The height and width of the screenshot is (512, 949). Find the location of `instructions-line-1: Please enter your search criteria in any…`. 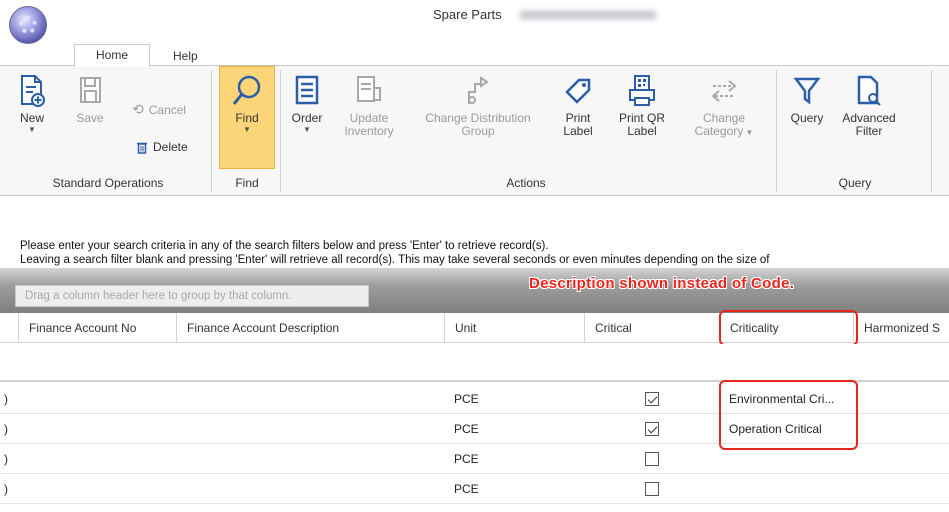

instructions-line-1: Please enter your search criteria in any… is located at coordinates (284, 246).